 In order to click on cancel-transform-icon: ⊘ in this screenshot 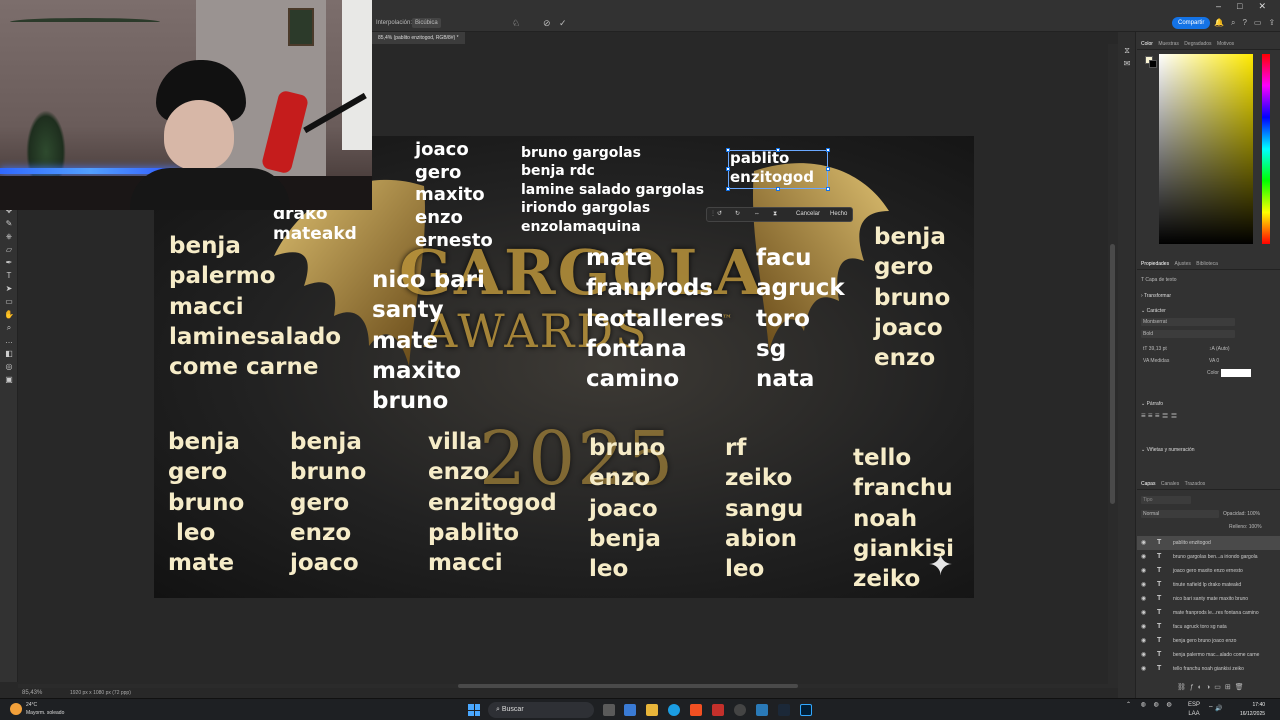, I will do `click(547, 23)`.